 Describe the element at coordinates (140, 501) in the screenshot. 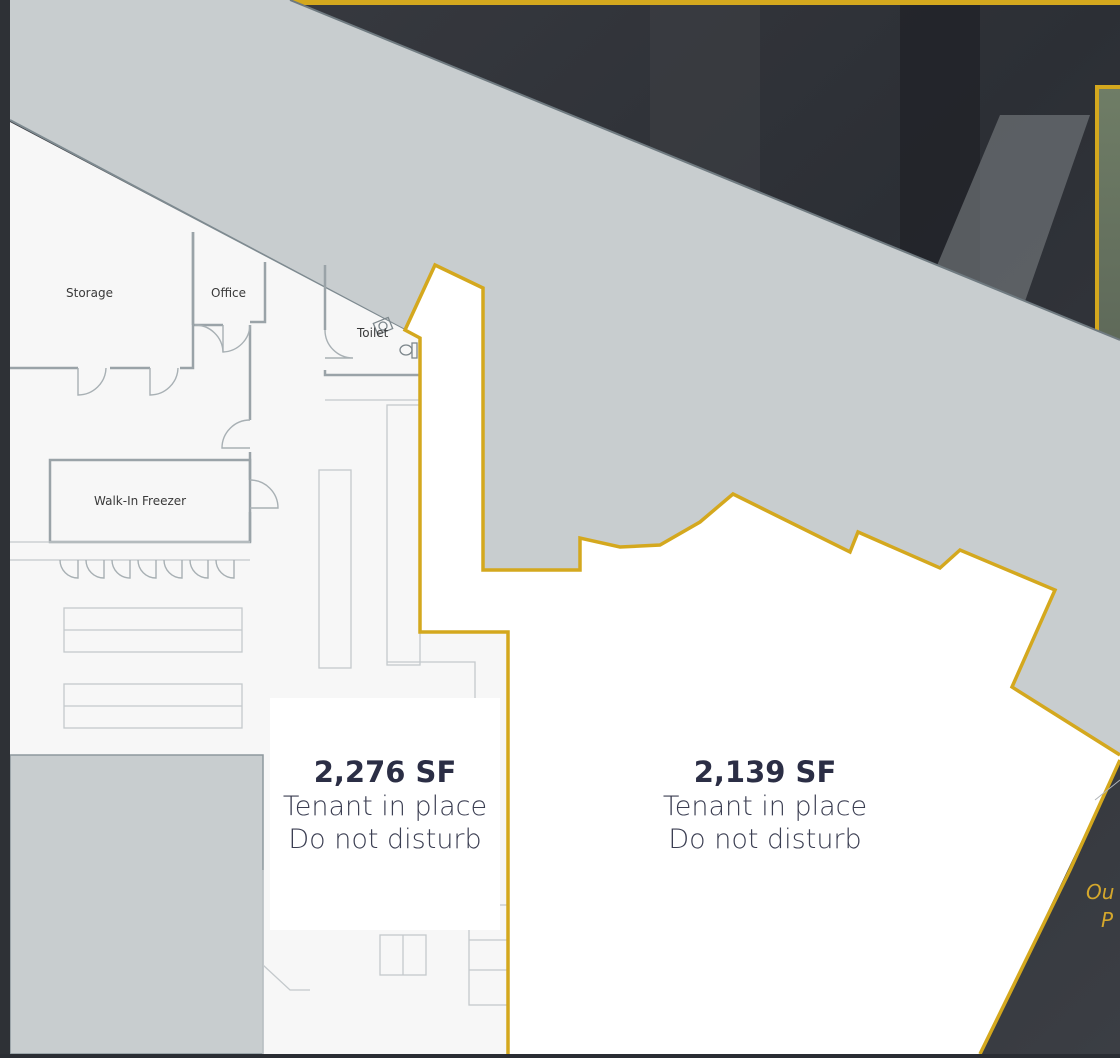

I see `room-label-walk-in-freezer: Walk-In Freezer` at that location.